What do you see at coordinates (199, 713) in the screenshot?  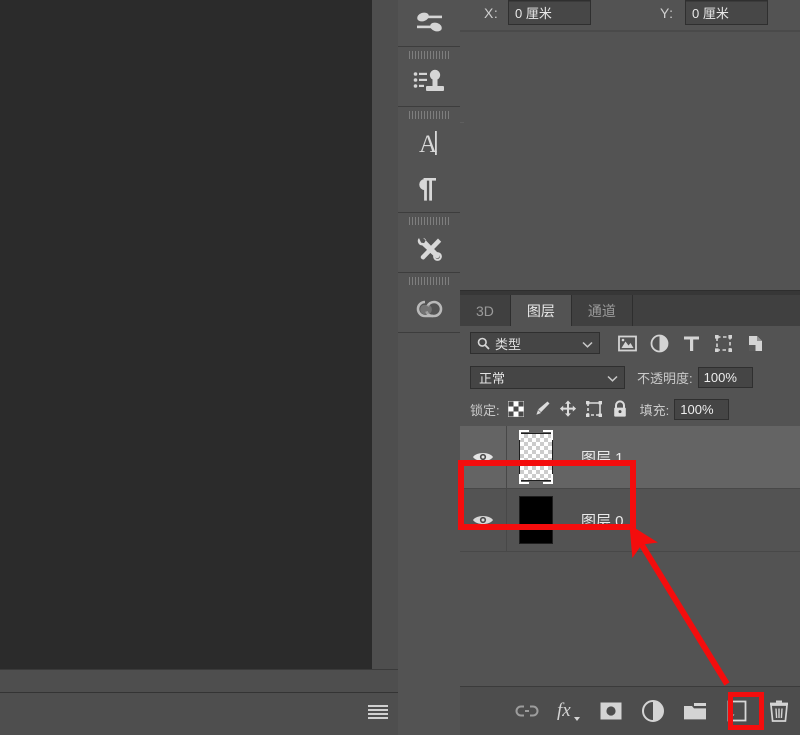 I see `canvas-status-bar` at bounding box center [199, 713].